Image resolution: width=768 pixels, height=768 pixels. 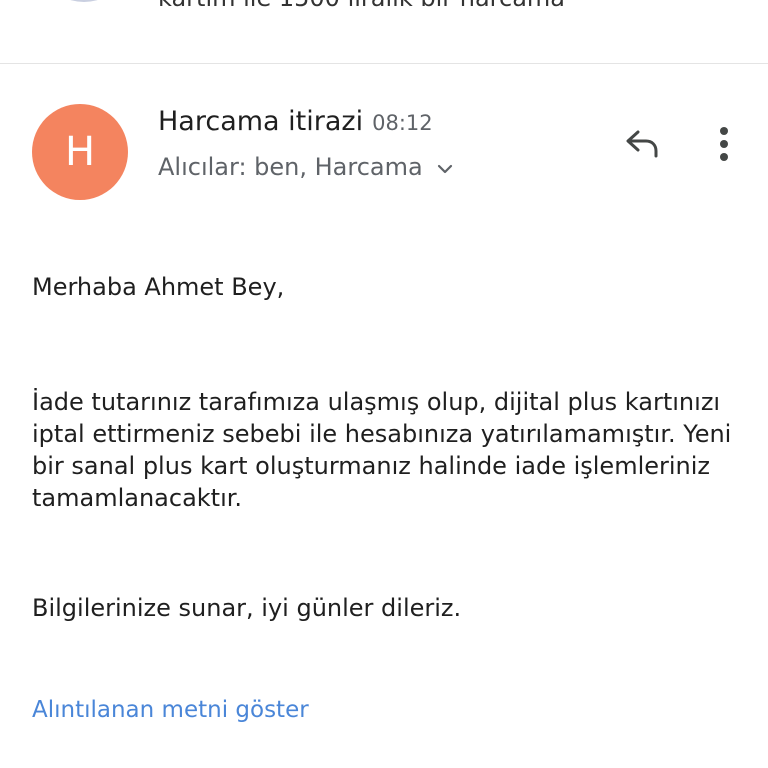 I want to click on recipients-toggle: Alıcılar: ben, Harcama, so click(x=306, y=167).